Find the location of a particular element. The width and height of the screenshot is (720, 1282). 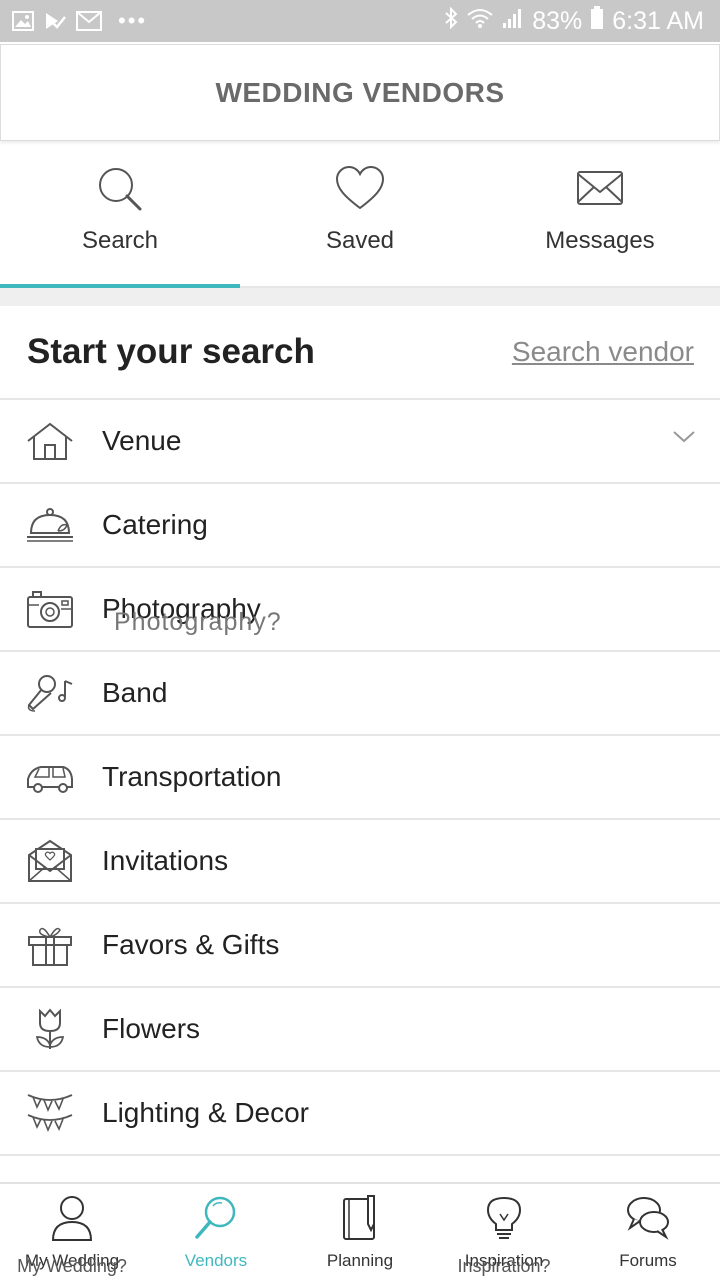

more-dots-icon: ••• is located at coordinates (133, 20).